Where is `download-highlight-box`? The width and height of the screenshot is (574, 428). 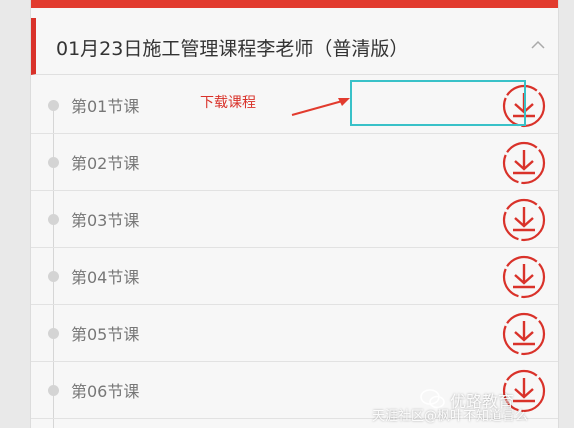 download-highlight-box is located at coordinates (438, 103).